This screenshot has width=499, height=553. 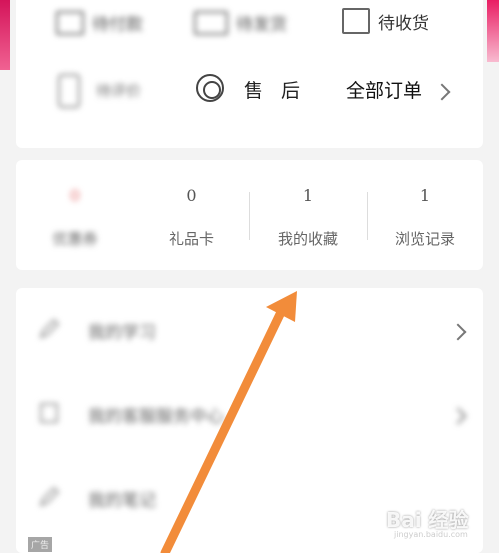 I want to click on status-pending-receipt: 待收货, so click(x=385, y=21).